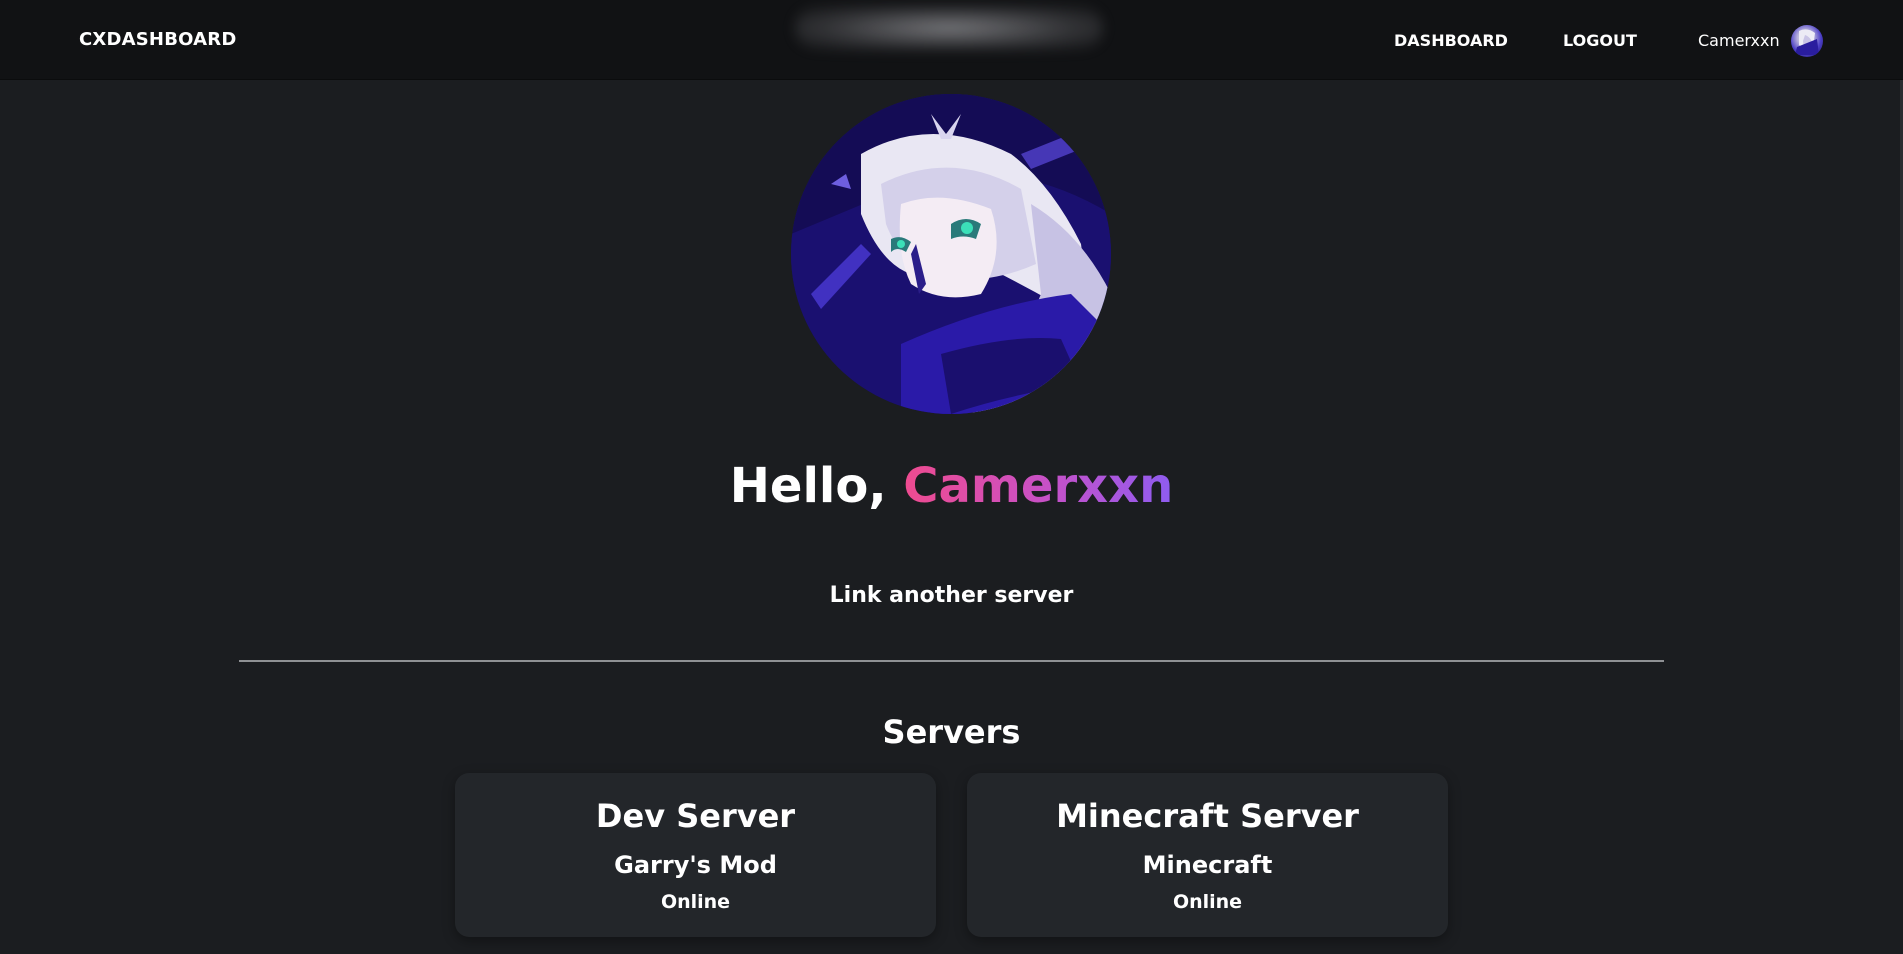 This screenshot has width=1903, height=954. I want to click on avatar-image-icon, so click(1807, 42).